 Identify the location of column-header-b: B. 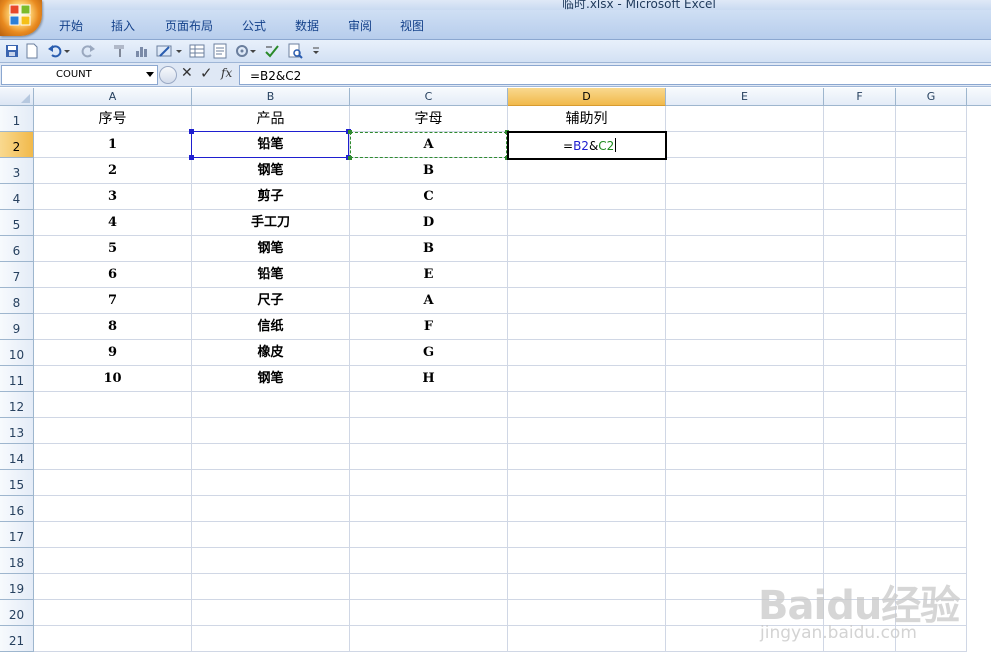
(271, 97).